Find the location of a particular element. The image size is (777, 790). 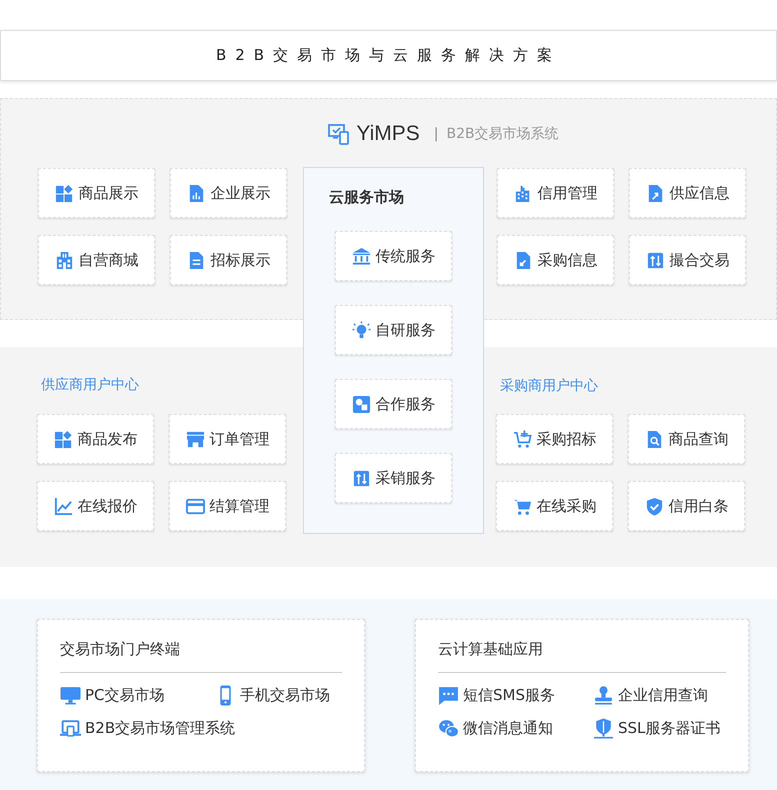

line-chart-icon is located at coordinates (63, 506).